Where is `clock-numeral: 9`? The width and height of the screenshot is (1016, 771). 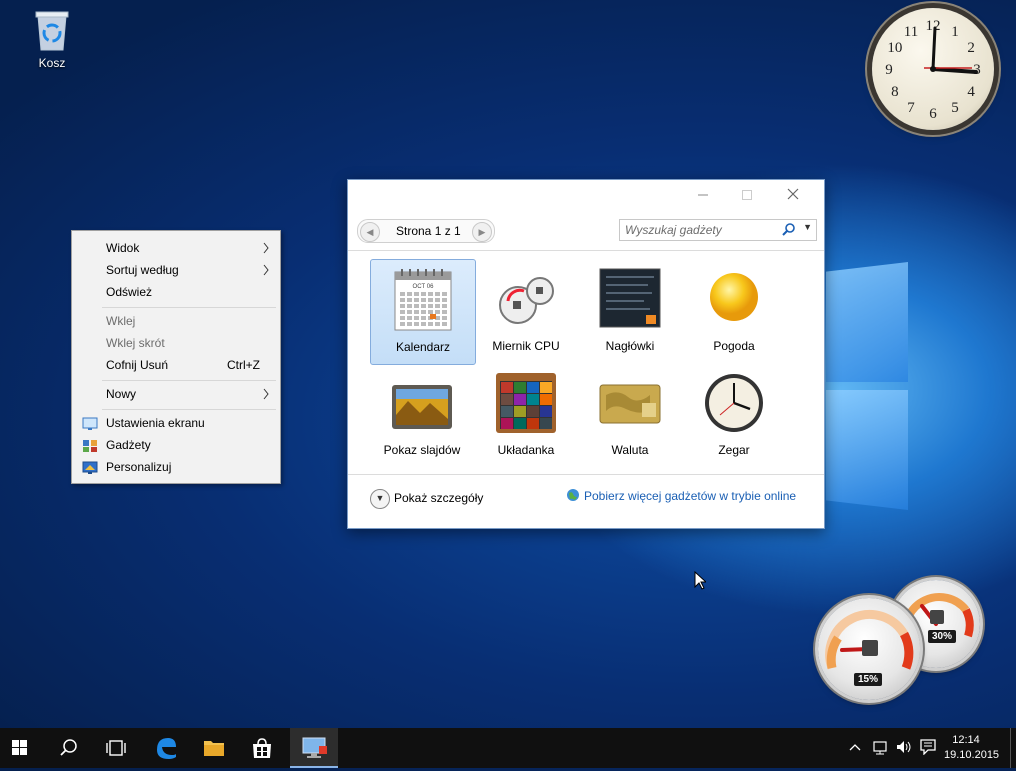
clock-numeral: 9 is located at coordinates (889, 70).